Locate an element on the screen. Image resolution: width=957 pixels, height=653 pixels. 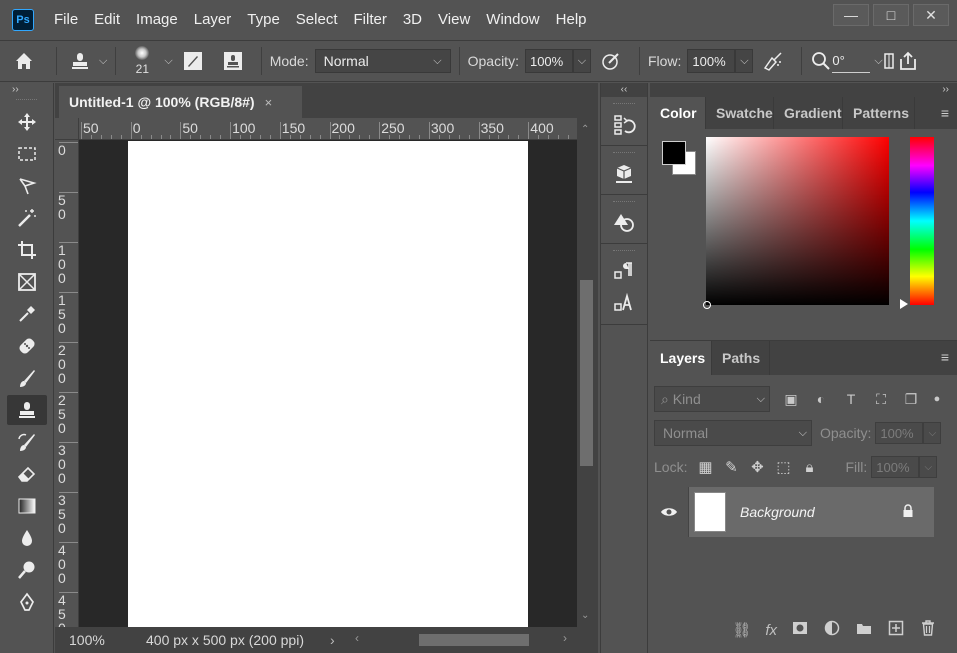
clone-stamp-tool-icon is located at coordinates (27, 410).